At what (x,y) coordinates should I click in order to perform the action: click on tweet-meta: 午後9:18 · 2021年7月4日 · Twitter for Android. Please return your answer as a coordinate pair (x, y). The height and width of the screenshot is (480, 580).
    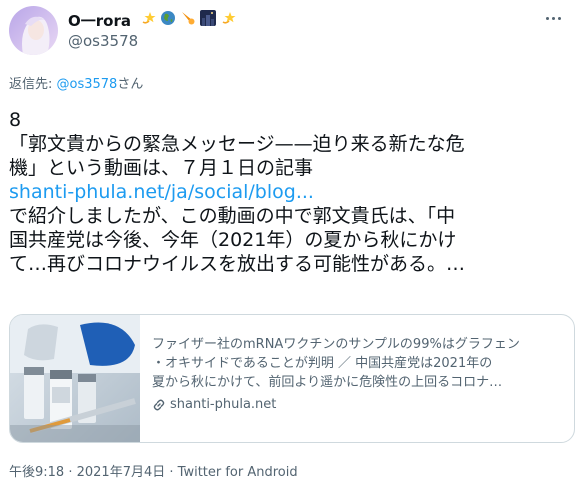
    Looking at the image, I should click on (153, 470).